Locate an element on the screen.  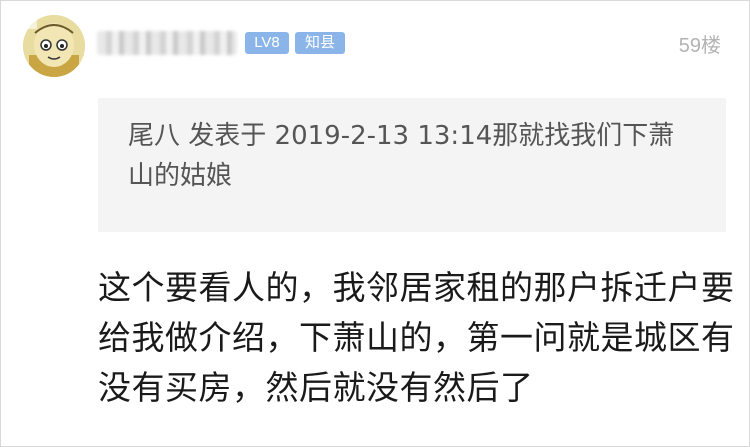
user-avatar is located at coordinates (54, 46).